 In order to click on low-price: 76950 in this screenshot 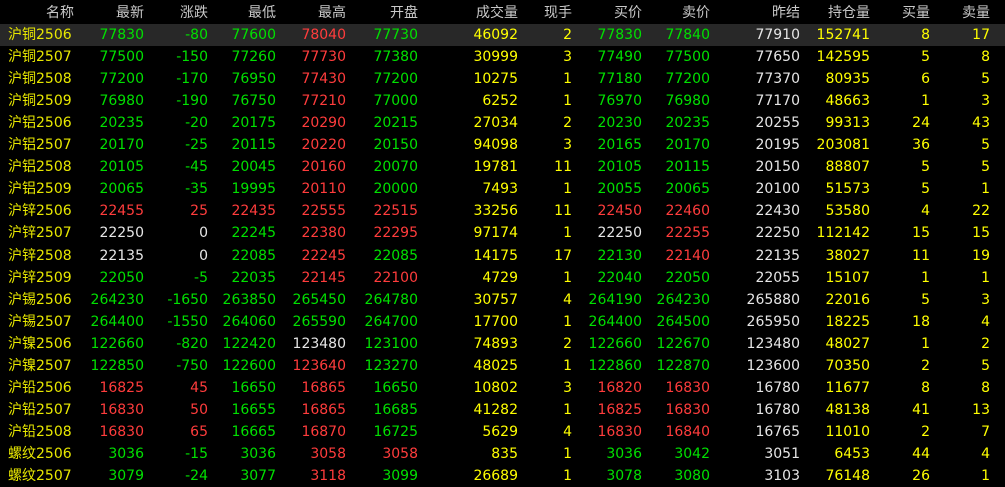, I will do `click(253, 79)`.